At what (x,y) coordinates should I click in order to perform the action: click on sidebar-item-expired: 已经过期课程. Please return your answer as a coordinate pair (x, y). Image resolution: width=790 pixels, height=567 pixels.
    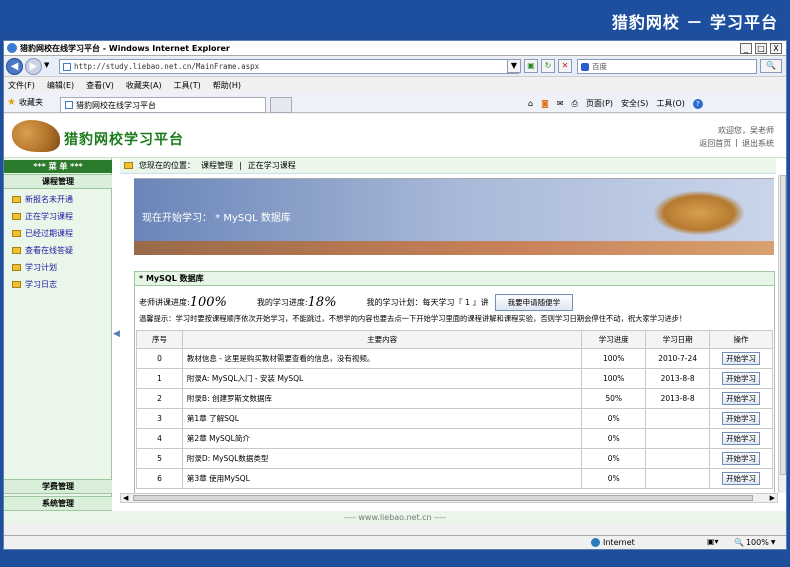
    Looking at the image, I should click on (42, 233).